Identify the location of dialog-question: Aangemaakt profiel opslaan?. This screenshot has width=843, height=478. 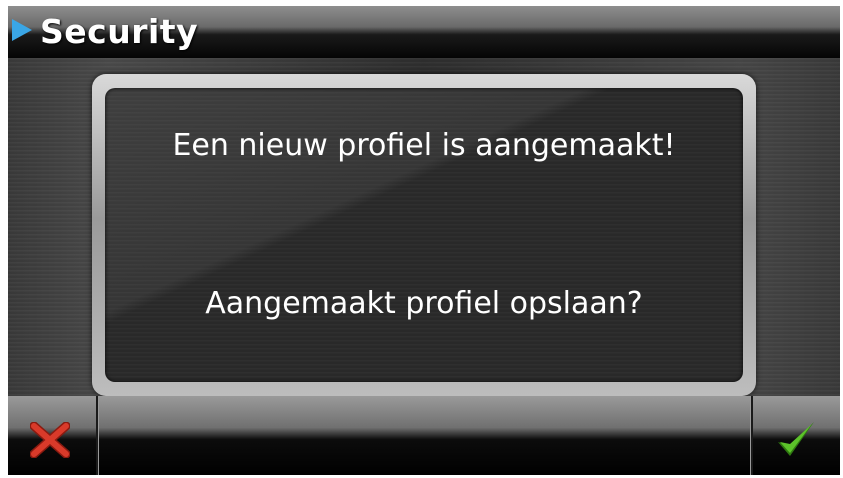
(424, 303).